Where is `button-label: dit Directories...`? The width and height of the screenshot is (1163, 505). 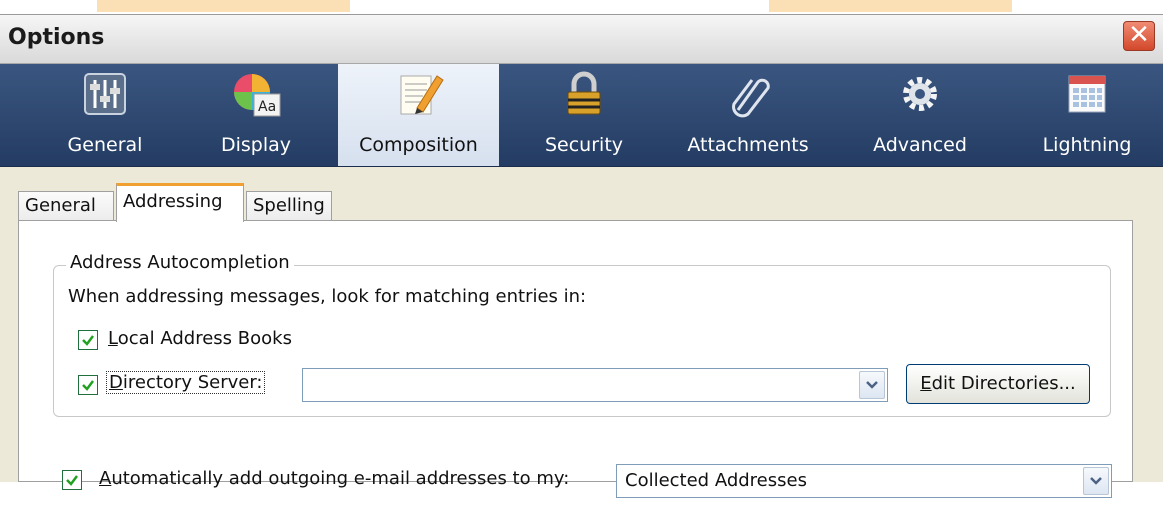 button-label: dit Directories... is located at coordinates (1003, 383).